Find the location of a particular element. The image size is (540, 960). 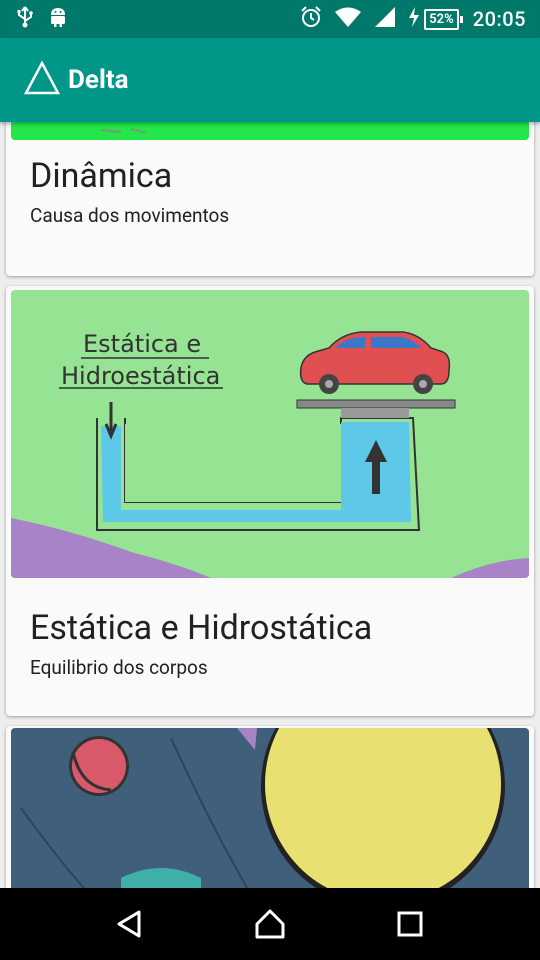

status-bar-right: 52% 20:05 is located at coordinates (413, 19).